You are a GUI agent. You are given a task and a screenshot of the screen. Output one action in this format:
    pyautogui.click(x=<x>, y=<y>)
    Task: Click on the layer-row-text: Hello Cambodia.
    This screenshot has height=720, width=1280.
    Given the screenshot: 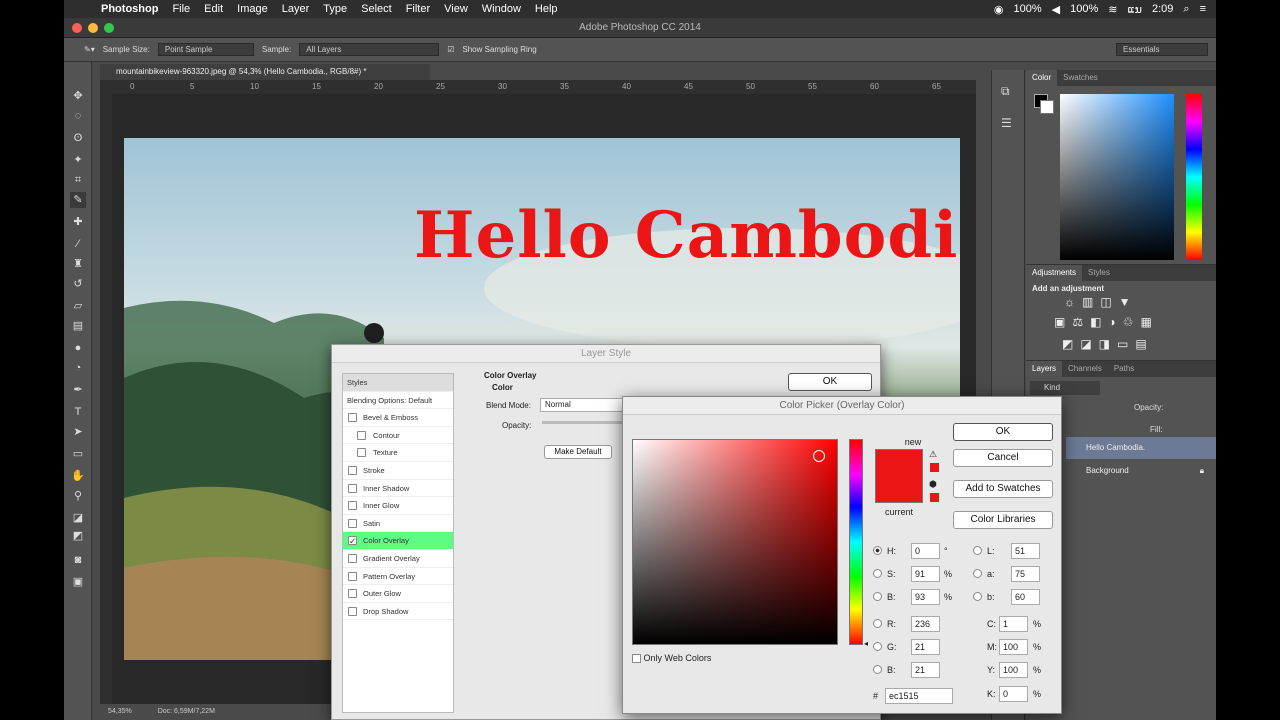 What is the action you would take?
    pyautogui.click(x=1141, y=448)
    